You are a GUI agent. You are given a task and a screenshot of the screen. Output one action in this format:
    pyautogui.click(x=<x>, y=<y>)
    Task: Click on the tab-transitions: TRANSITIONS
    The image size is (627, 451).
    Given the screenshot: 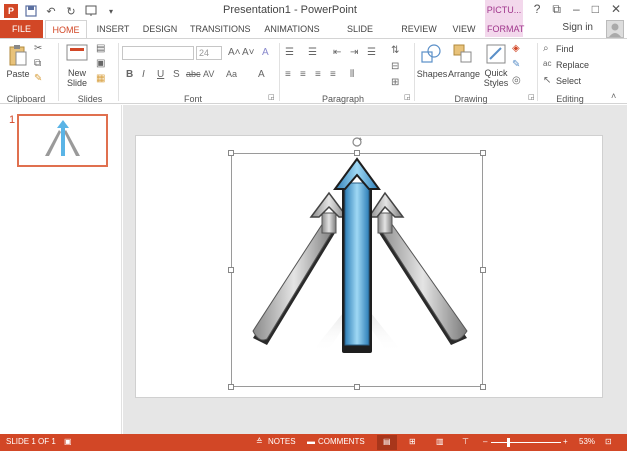 What is the action you would take?
    pyautogui.click(x=220, y=29)
    